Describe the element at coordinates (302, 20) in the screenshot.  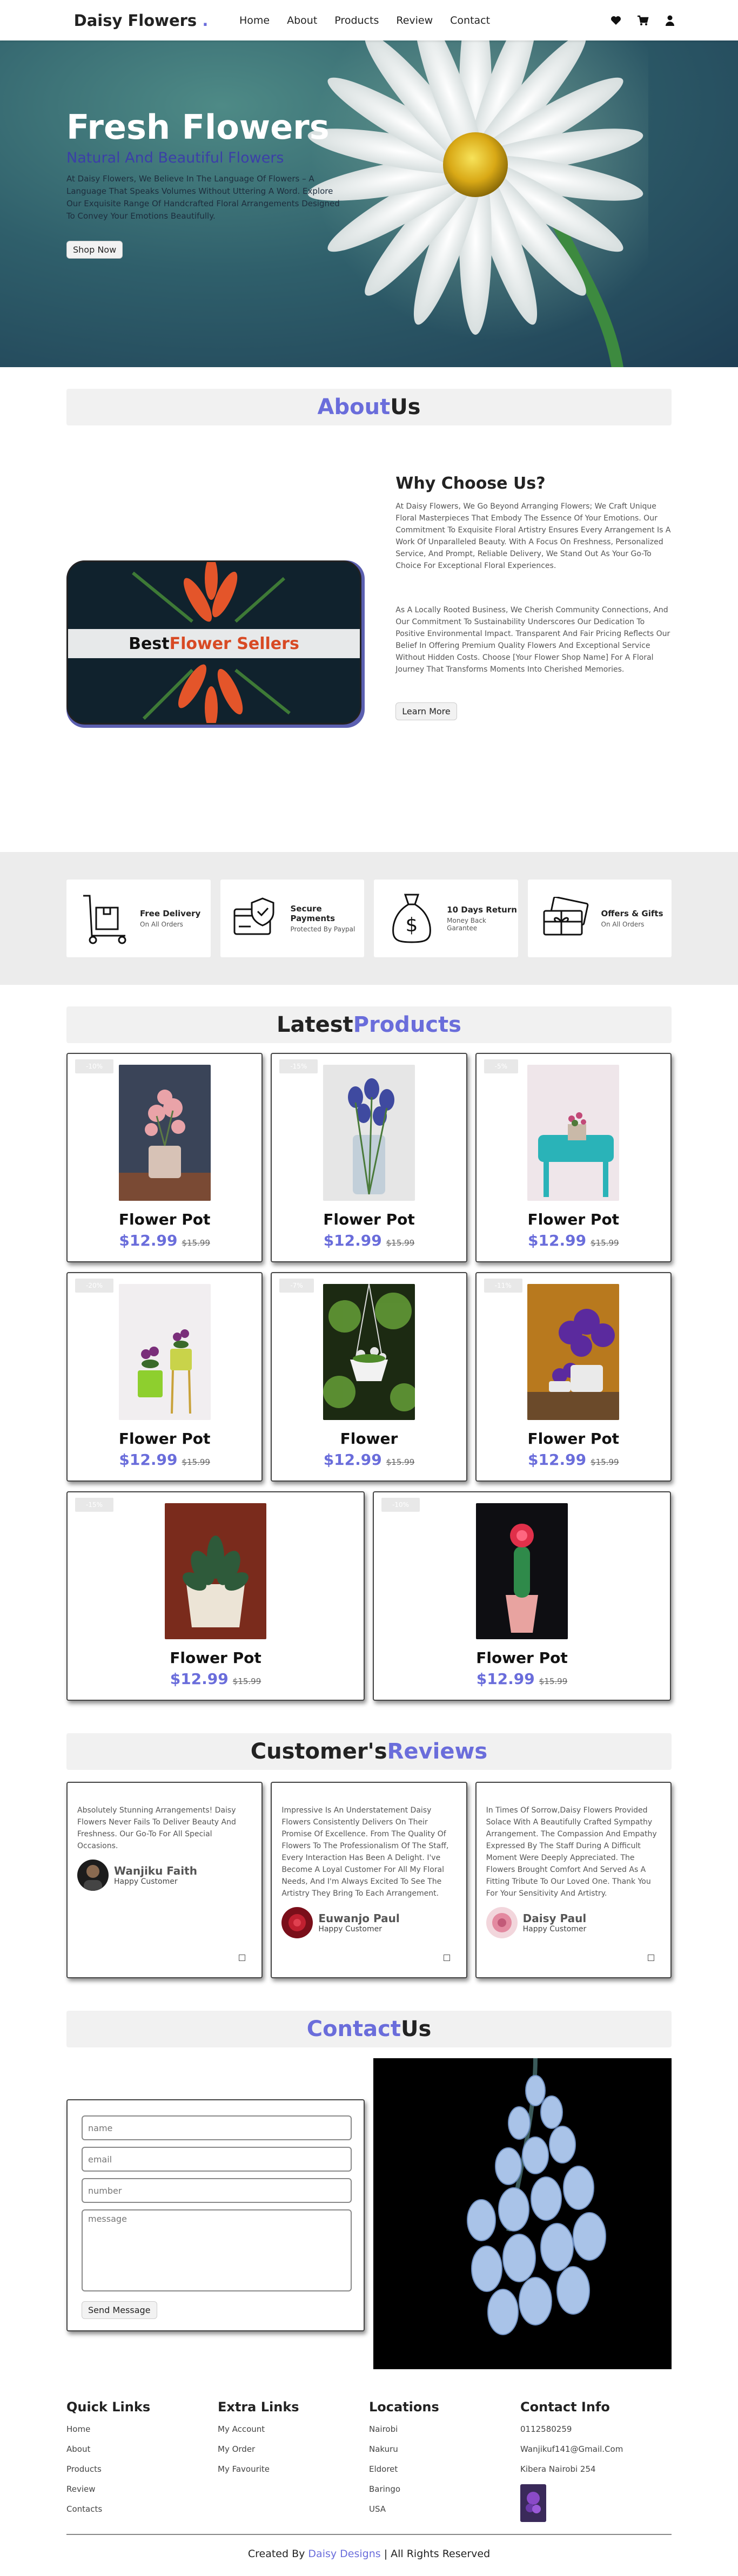
I see `nav-about: About` at that location.